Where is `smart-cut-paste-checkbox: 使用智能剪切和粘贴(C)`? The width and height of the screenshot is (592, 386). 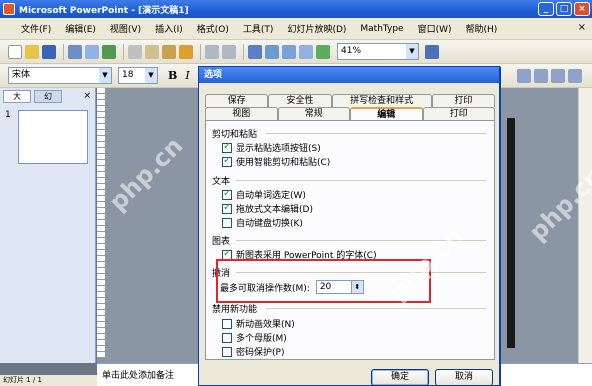
smart-cut-paste-checkbox: 使用智能剪切和粘贴(C) is located at coordinates (276, 161).